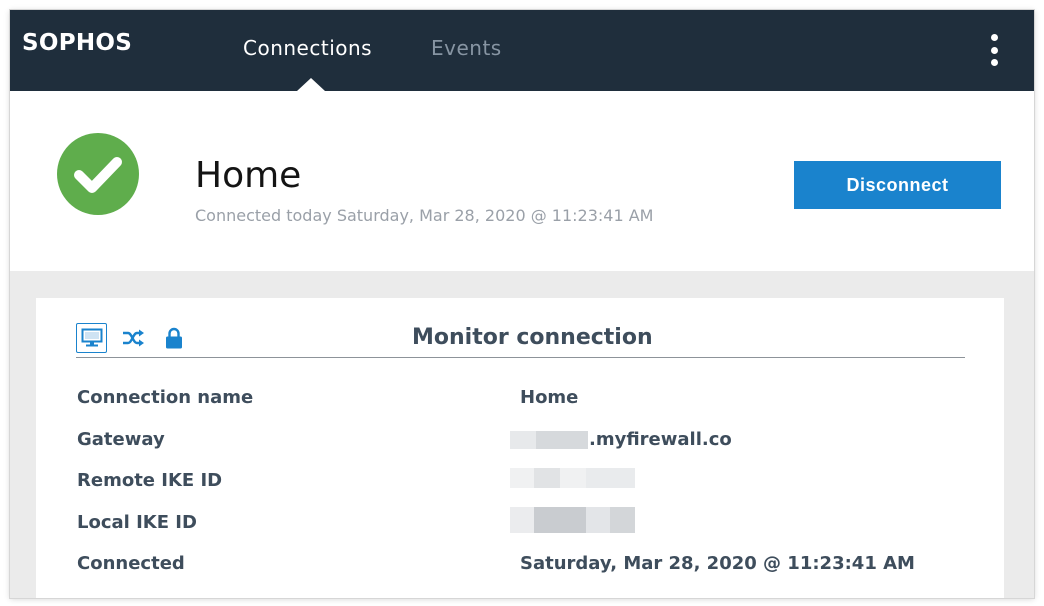  I want to click on local-ike-id-label: Local IKE ID, so click(137, 522).